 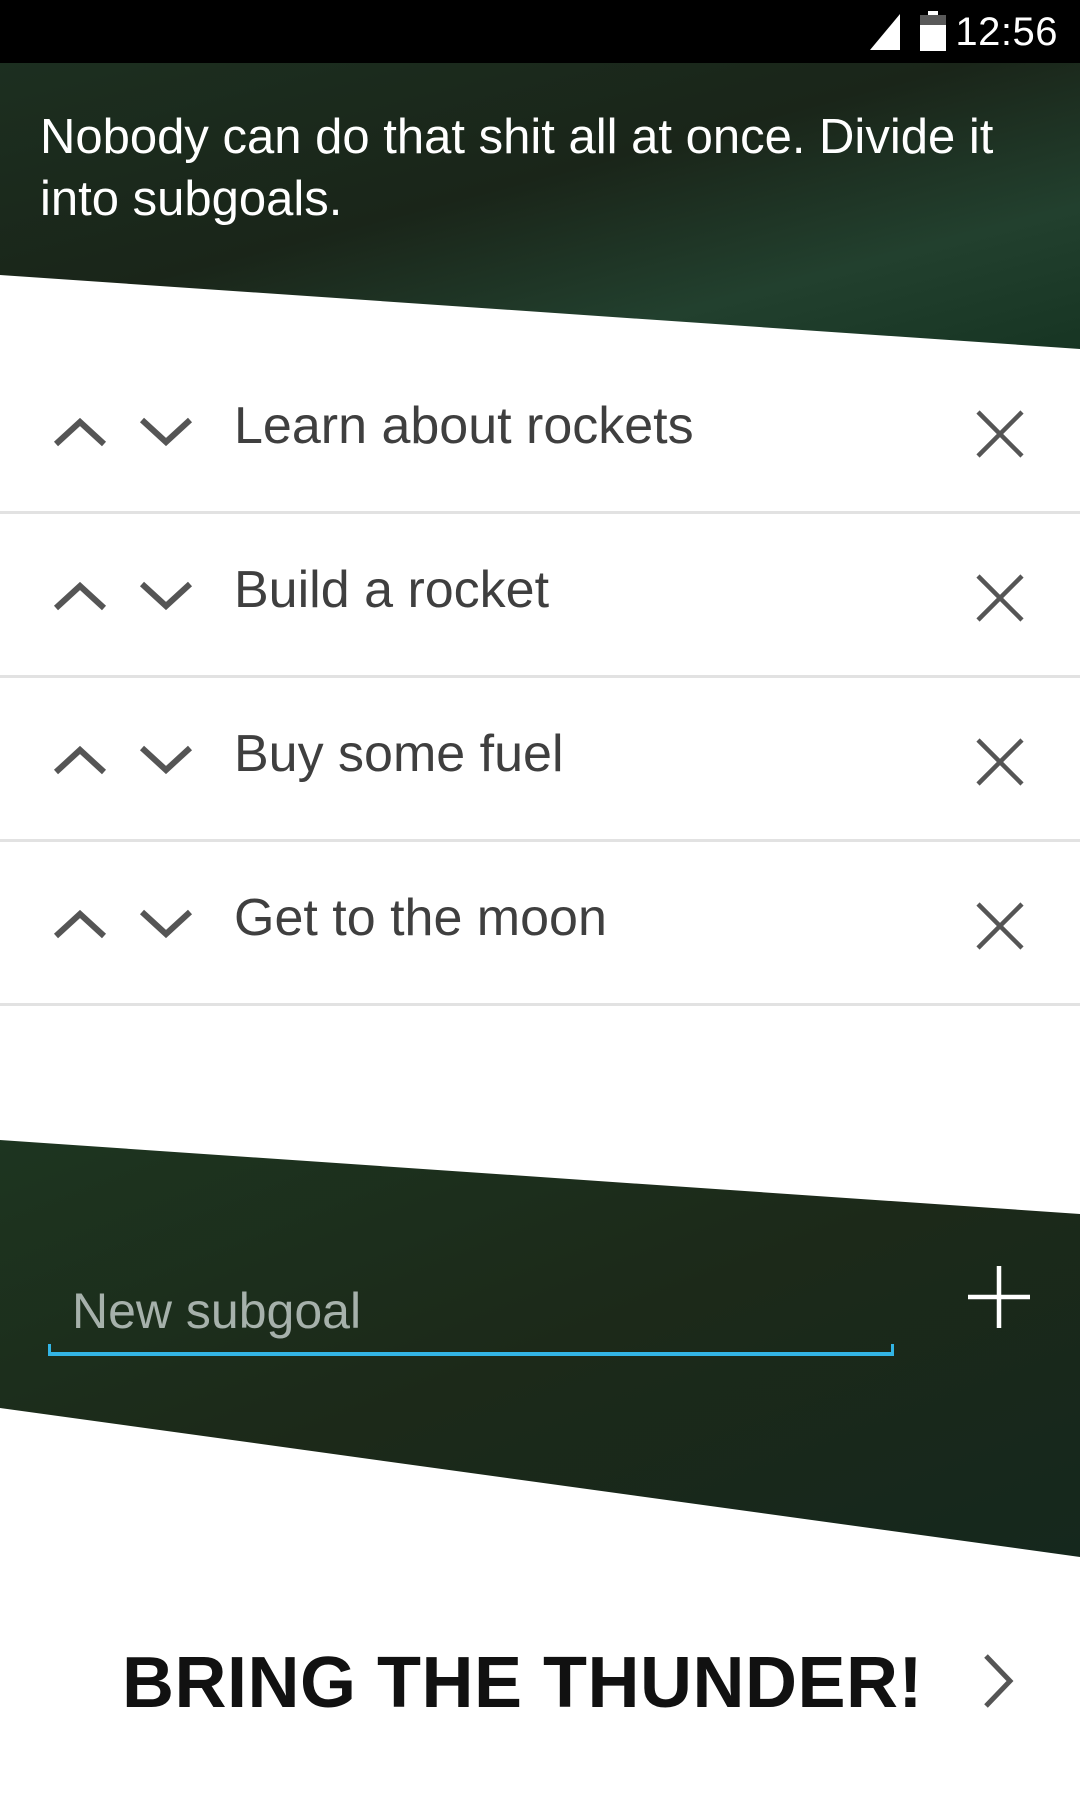 I want to click on signal-icon, so click(x=885, y=32).